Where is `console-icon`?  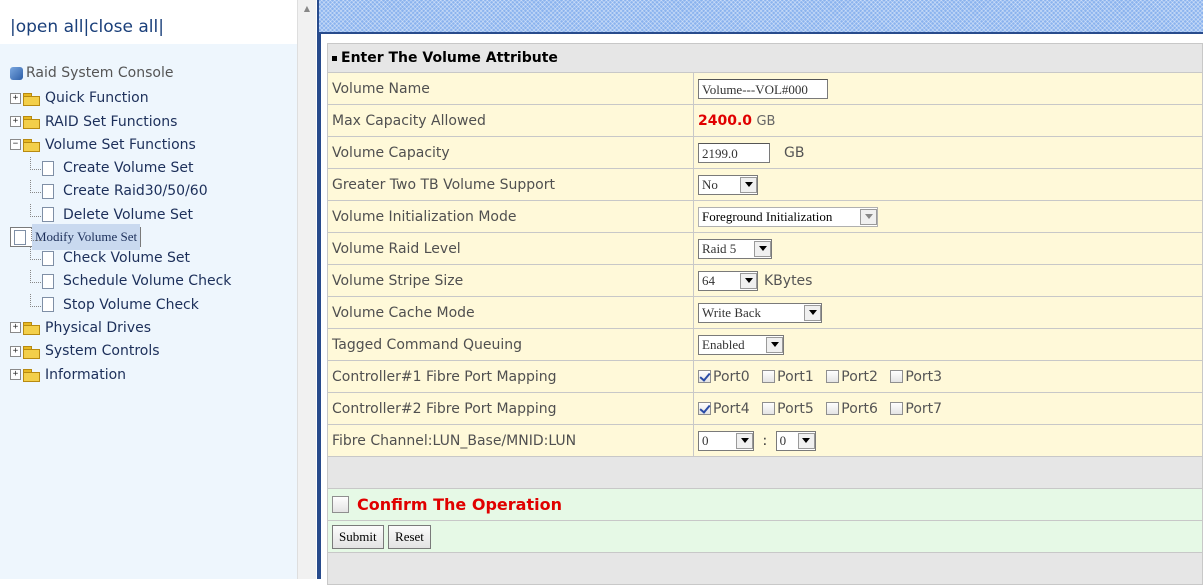
console-icon is located at coordinates (16, 73).